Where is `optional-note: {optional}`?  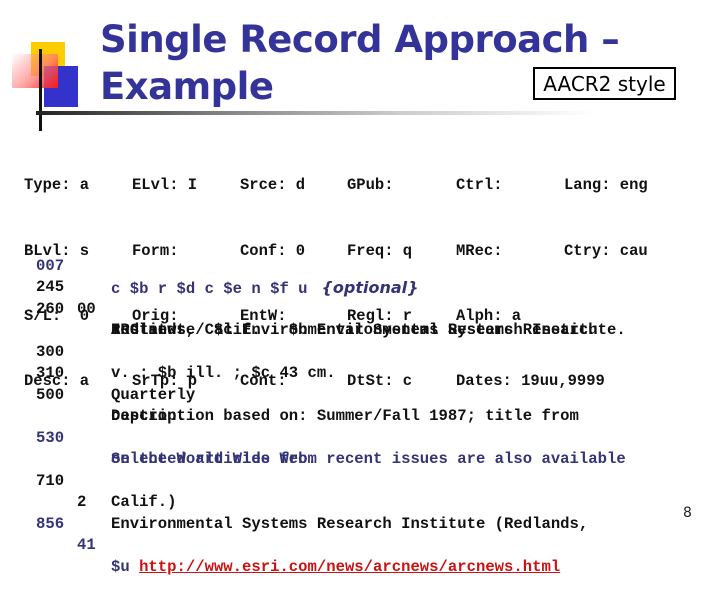
optional-note: {optional} is located at coordinates (370, 287).